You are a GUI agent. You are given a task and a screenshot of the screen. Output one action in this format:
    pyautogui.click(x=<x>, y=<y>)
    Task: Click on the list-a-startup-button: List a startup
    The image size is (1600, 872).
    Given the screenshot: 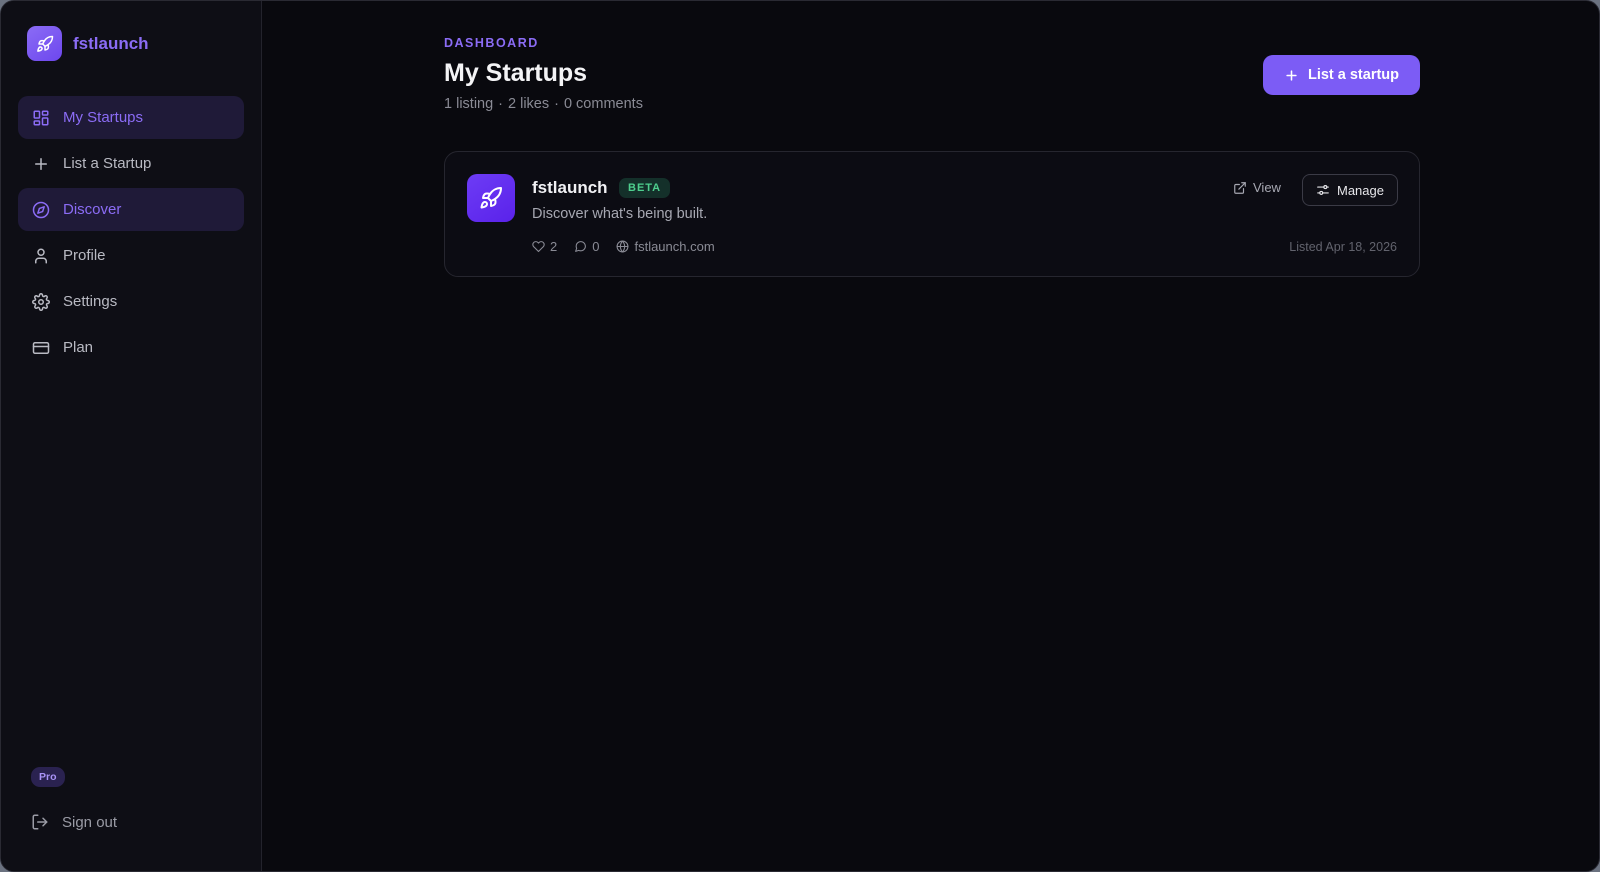 What is the action you would take?
    pyautogui.click(x=1341, y=75)
    